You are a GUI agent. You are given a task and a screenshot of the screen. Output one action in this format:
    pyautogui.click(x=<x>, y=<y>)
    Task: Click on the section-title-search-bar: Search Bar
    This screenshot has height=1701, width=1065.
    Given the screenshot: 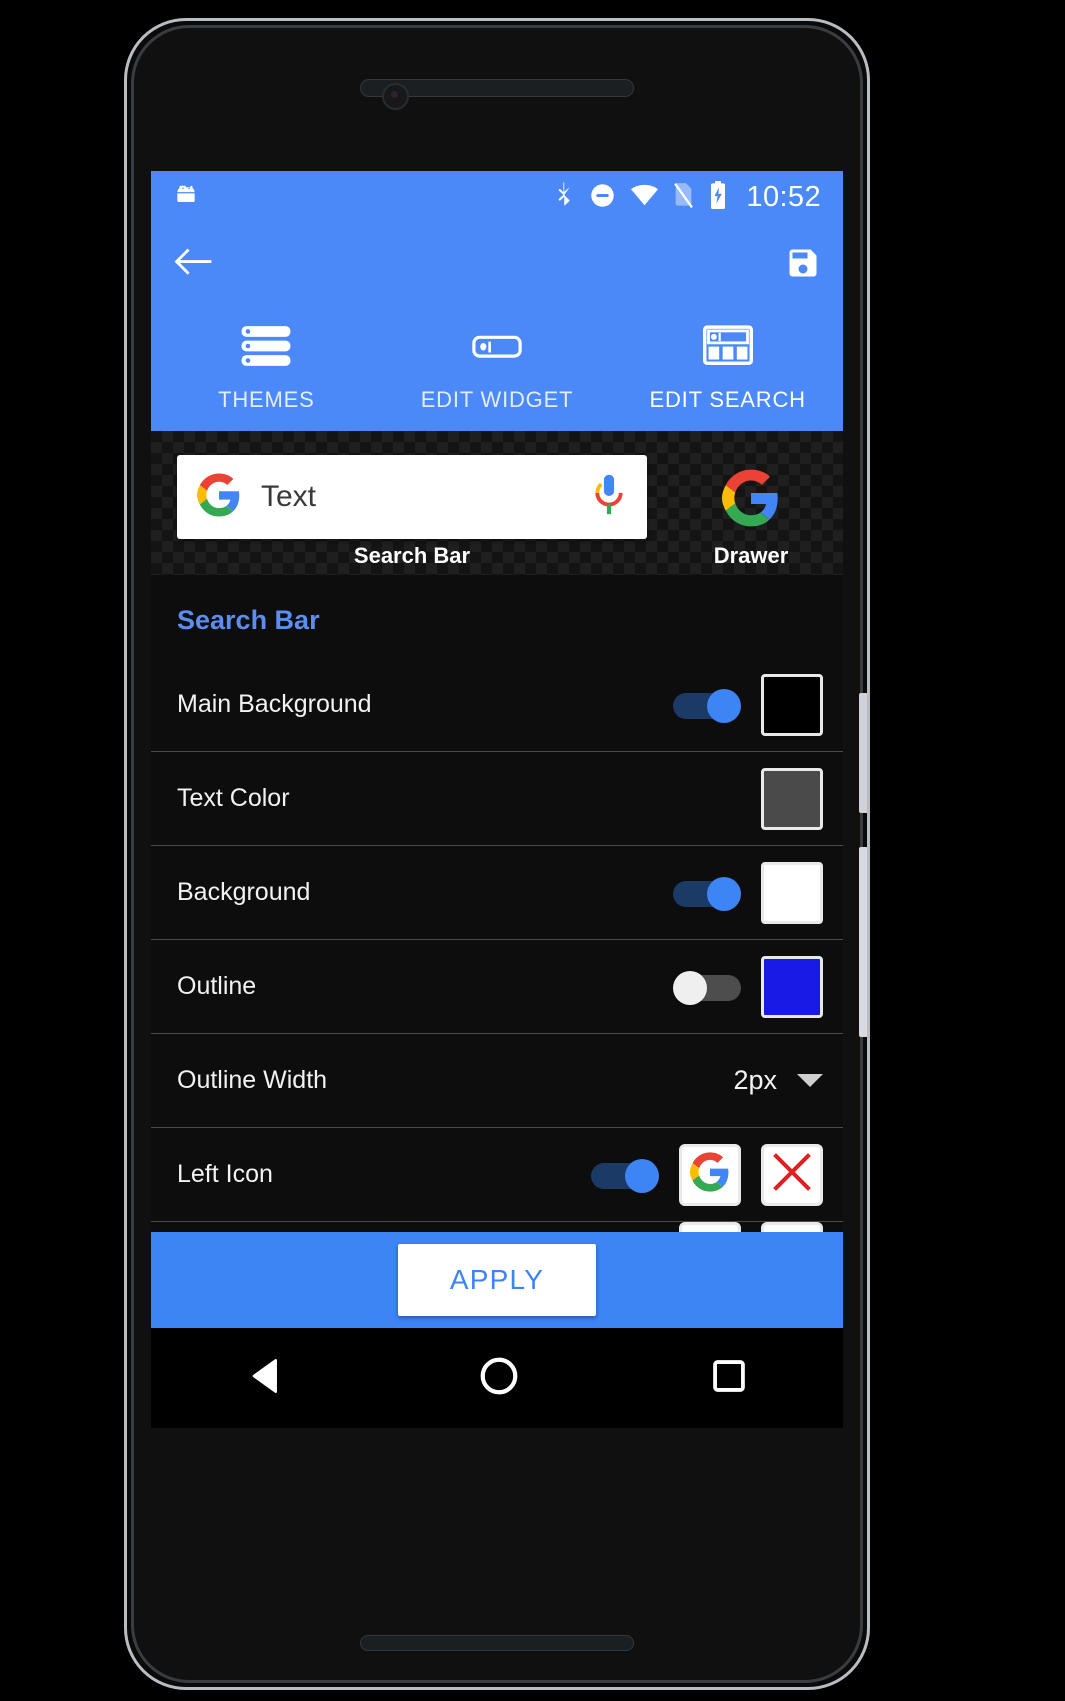 What is the action you would take?
    pyautogui.click(x=248, y=620)
    